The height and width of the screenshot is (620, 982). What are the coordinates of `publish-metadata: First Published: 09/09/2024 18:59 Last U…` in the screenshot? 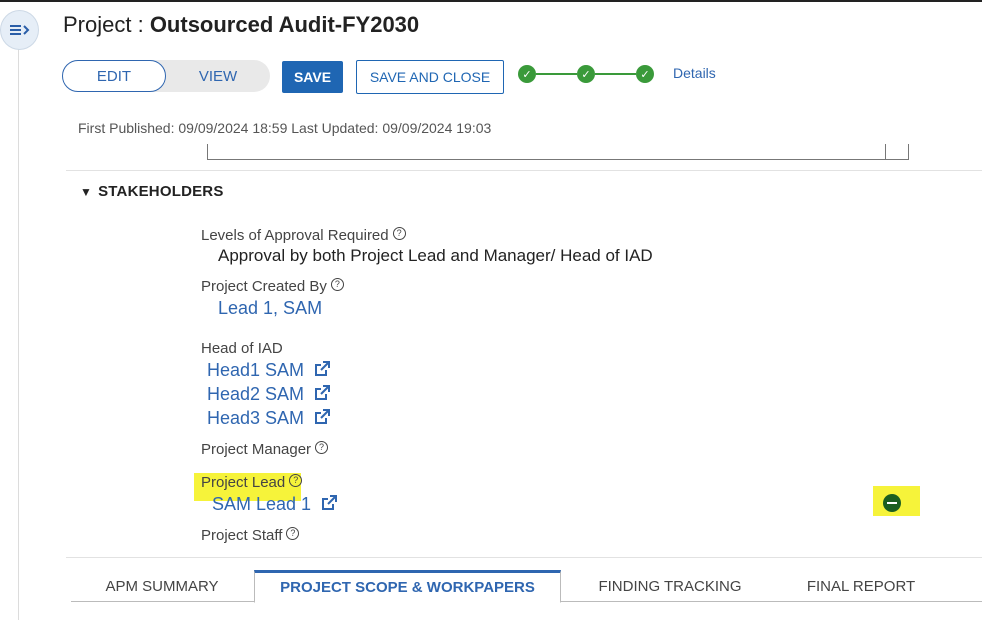 It's located at (285, 128).